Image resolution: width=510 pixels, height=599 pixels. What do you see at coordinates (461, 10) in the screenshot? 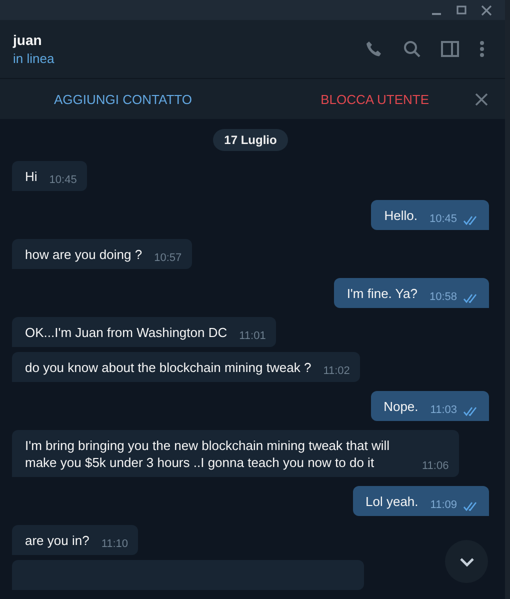
I see `maximize-icon` at bounding box center [461, 10].